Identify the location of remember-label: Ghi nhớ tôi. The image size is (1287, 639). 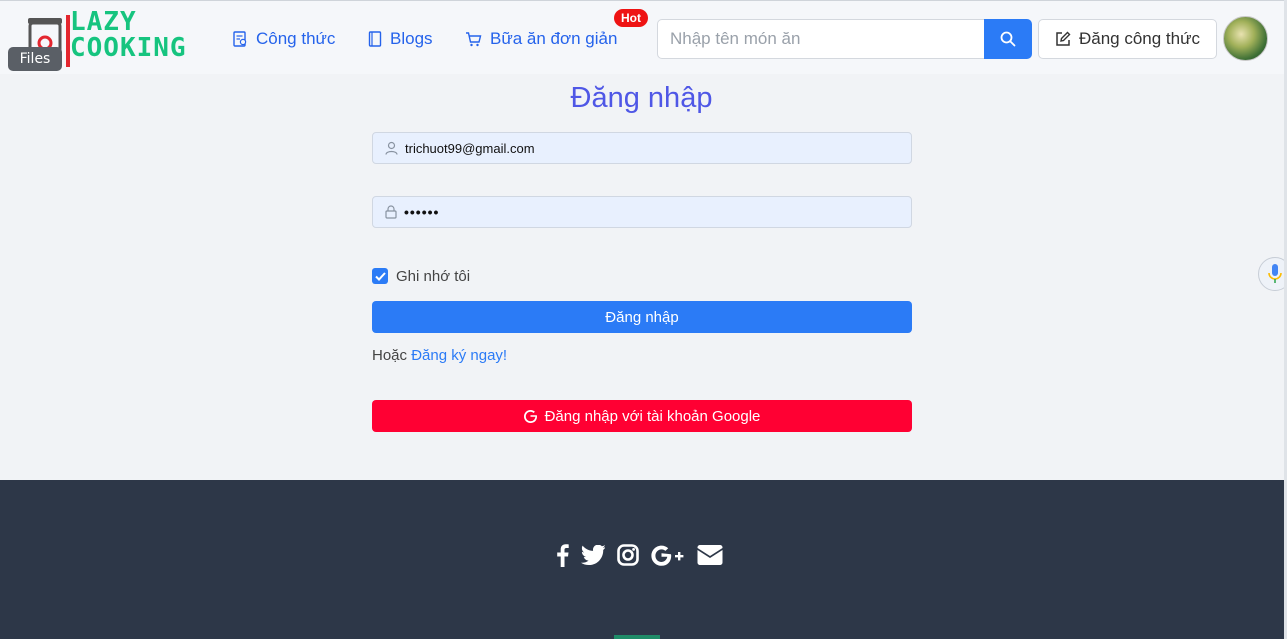
(433, 276).